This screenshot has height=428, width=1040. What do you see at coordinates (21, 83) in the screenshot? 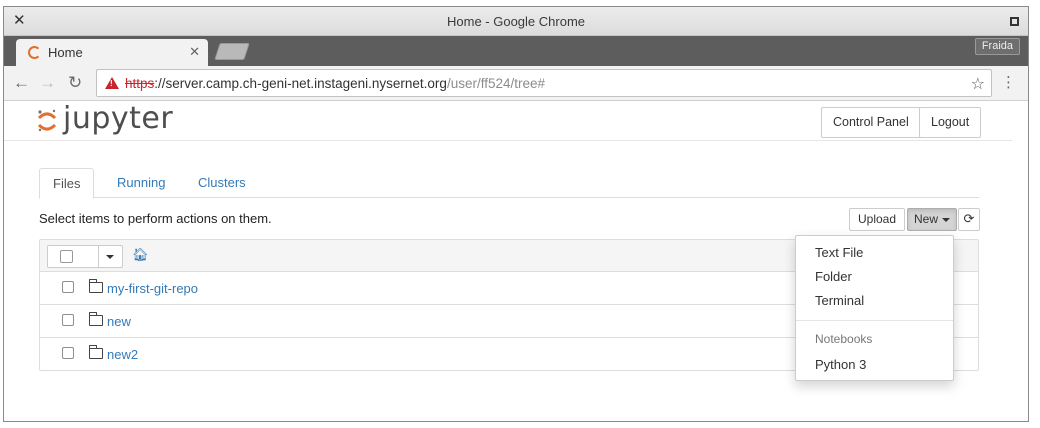
I see `back-icon: ←` at bounding box center [21, 83].